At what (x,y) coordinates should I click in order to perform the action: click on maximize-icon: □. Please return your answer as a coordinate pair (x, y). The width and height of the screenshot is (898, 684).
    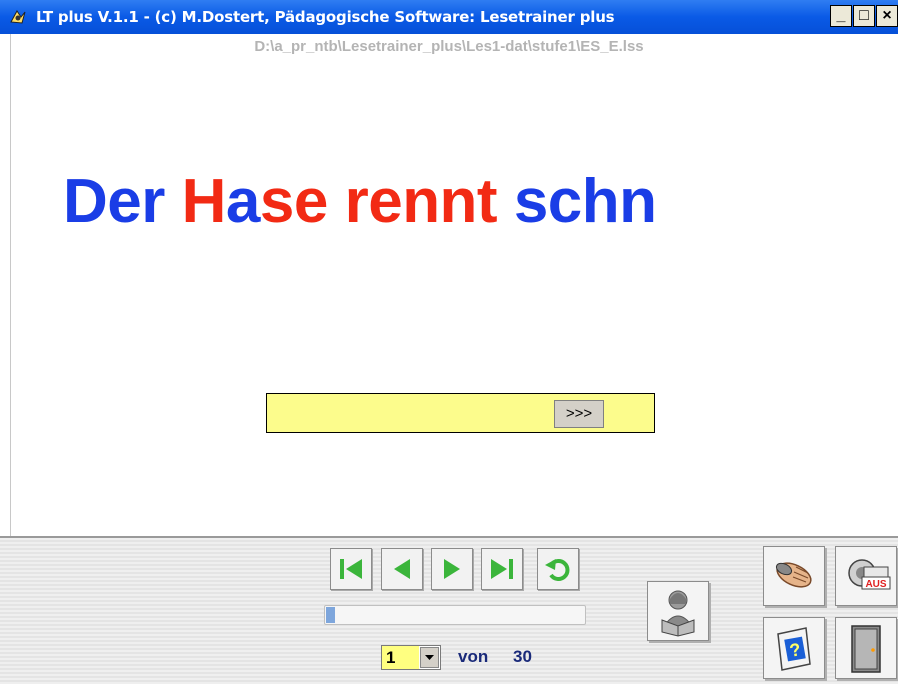
    Looking at the image, I should click on (864, 15).